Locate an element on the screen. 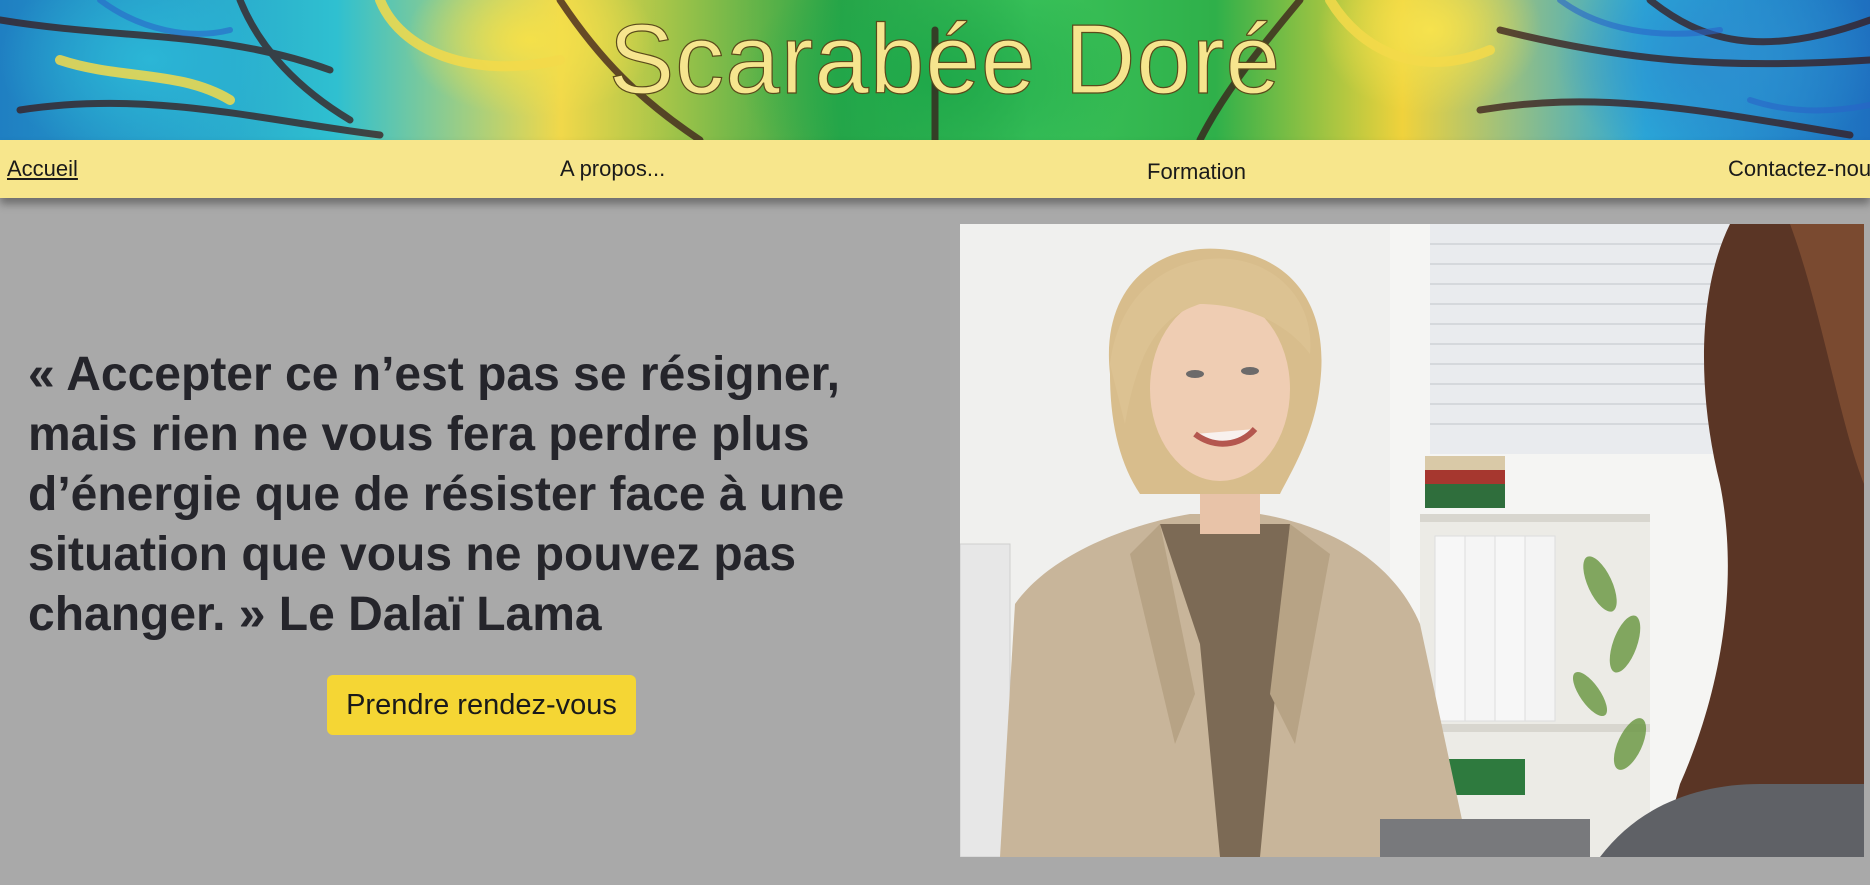  book-appointment-button: Prendre rendez-vous is located at coordinates (481, 705).